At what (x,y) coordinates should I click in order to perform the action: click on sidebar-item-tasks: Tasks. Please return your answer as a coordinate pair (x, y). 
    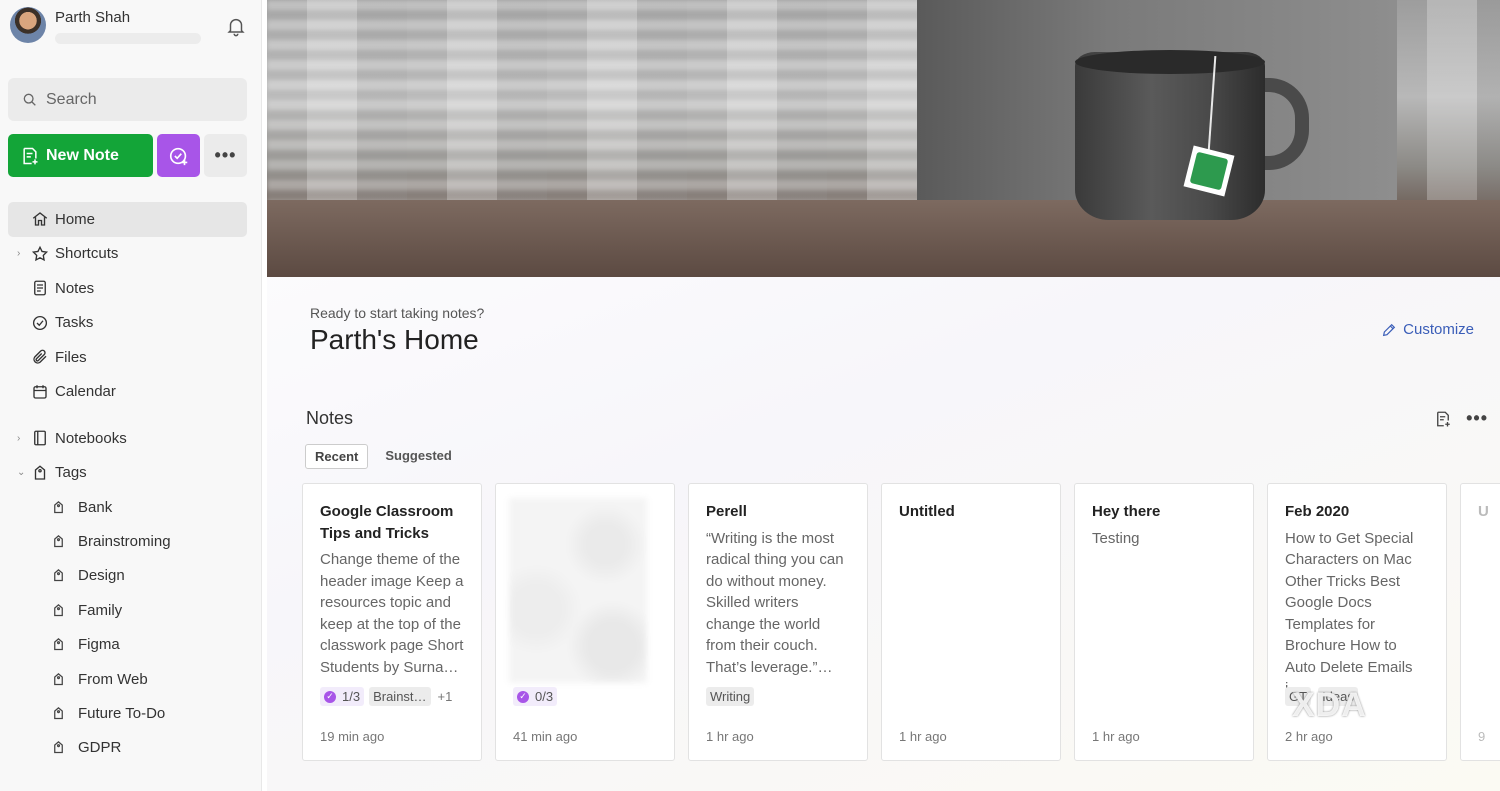
    Looking at the image, I should click on (127, 323).